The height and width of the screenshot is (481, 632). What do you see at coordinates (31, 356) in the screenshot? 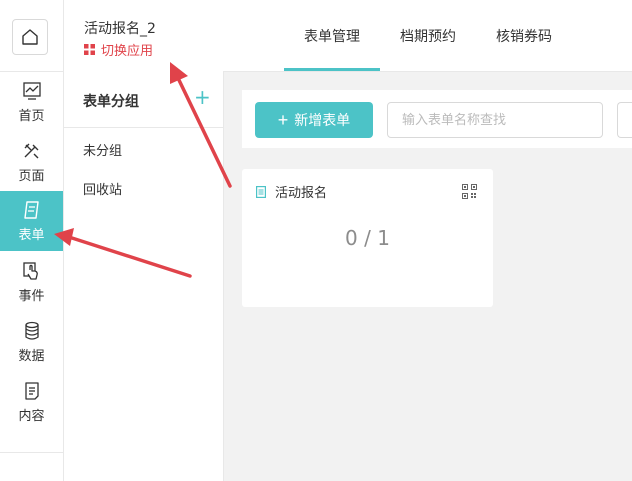
I see `nav-label: 数据` at bounding box center [31, 356].